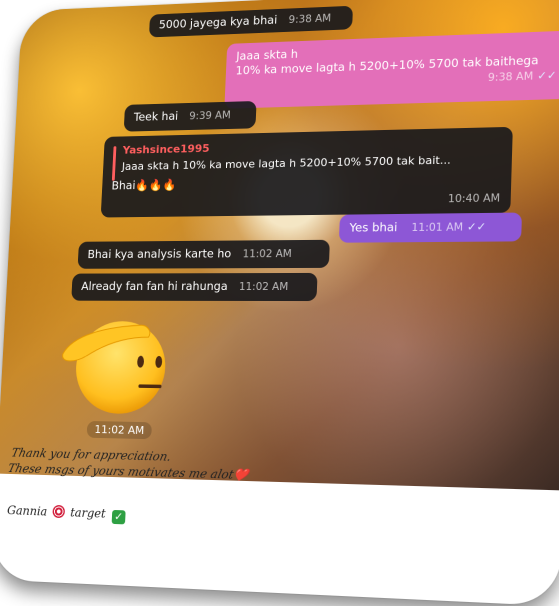  I want to click on check-mark-icon: ✓, so click(118, 517).